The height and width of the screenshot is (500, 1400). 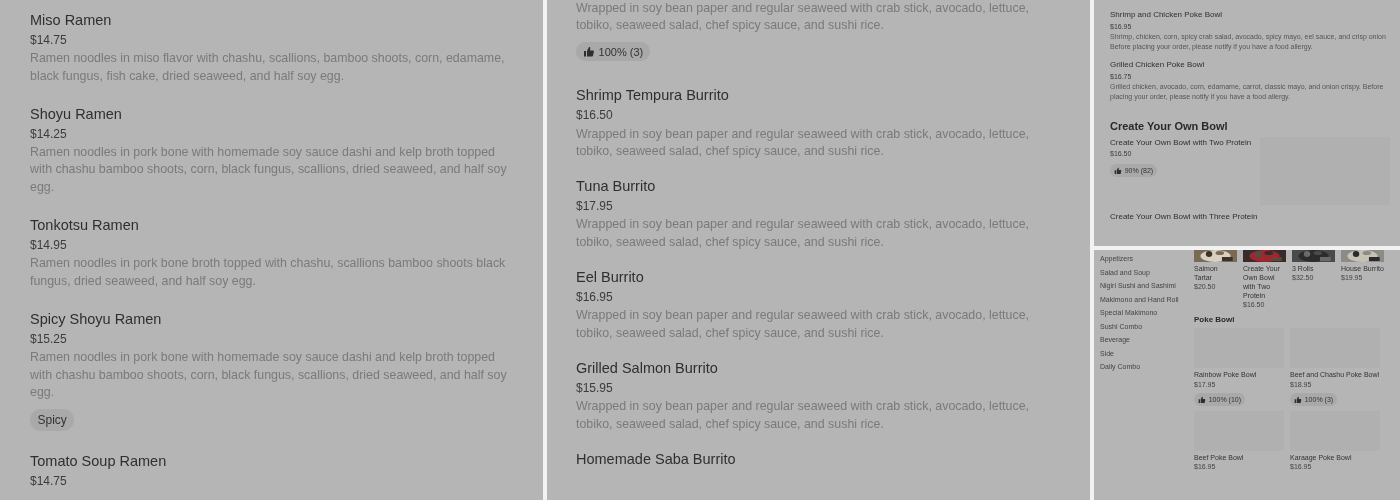 I want to click on item-title: Tomato Soup Ramen, so click(x=98, y=462).